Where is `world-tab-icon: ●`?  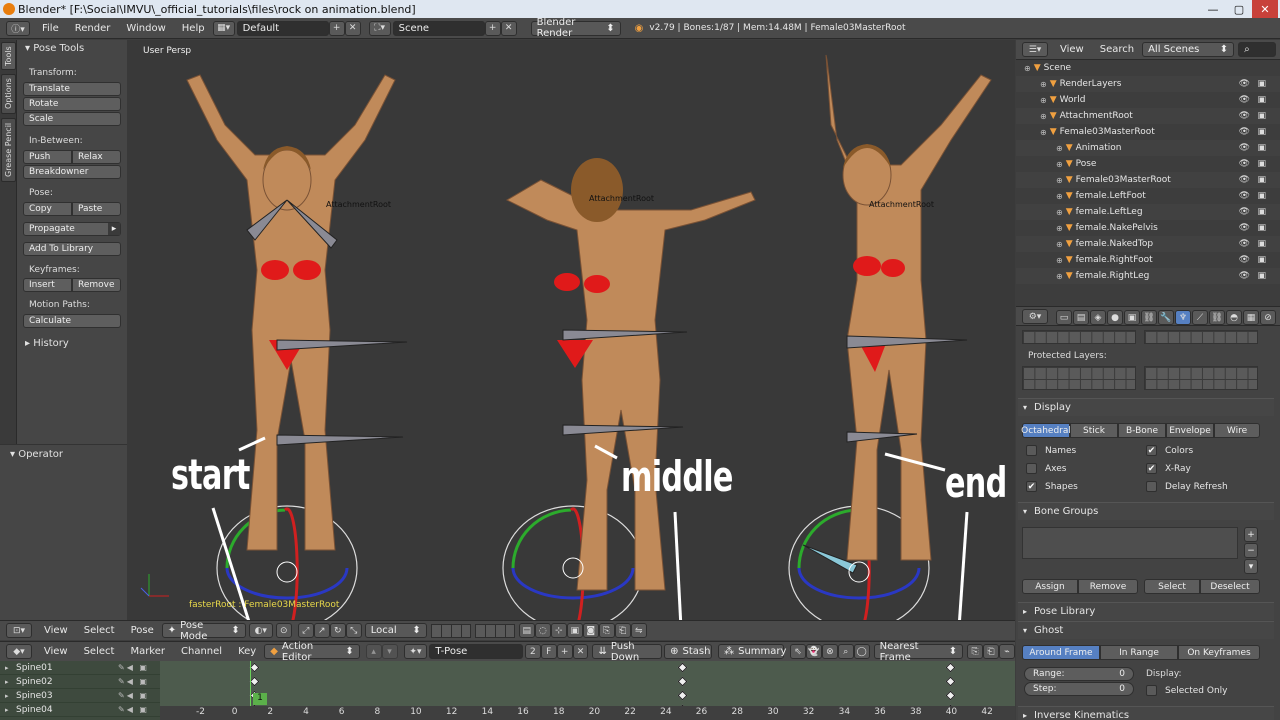
world-tab-icon: ● is located at coordinates (1115, 317).